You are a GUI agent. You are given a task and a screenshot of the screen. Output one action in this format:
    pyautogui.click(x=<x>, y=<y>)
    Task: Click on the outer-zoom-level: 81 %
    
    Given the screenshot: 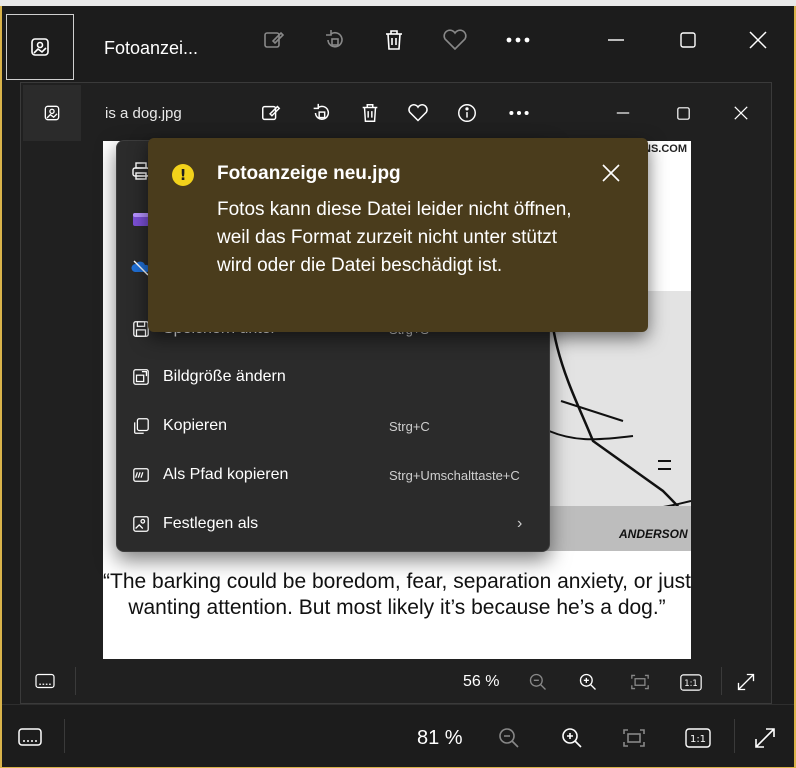 What is the action you would take?
    pyautogui.click(x=440, y=738)
    